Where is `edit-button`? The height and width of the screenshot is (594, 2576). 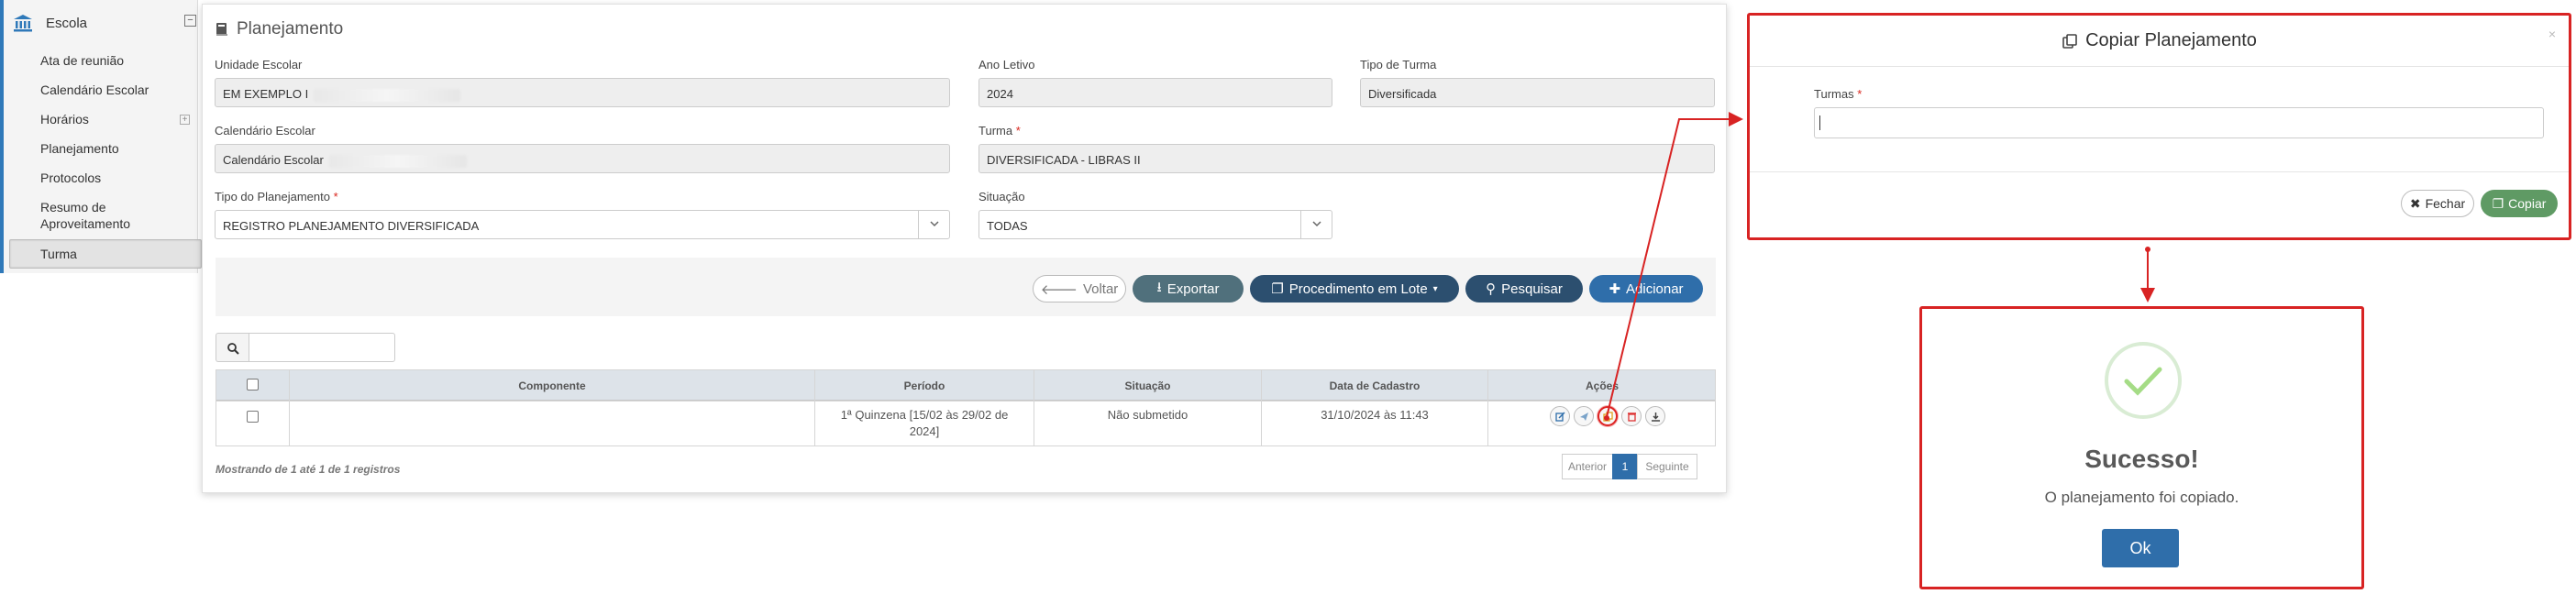 edit-button is located at coordinates (1560, 416).